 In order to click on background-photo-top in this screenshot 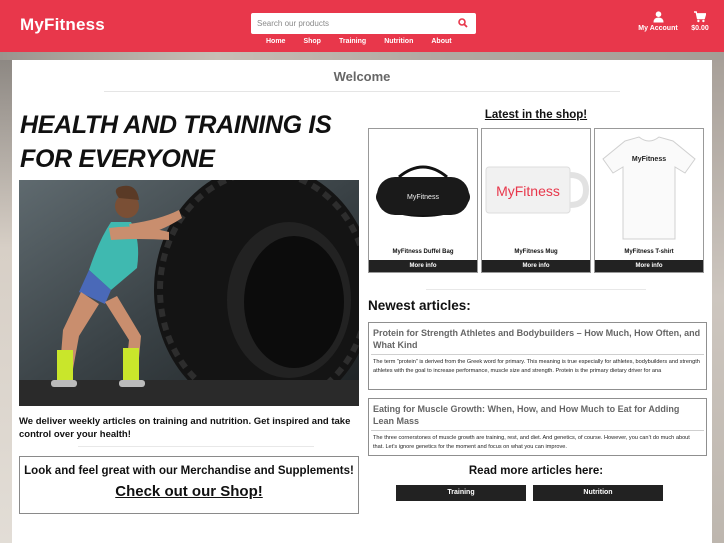, I will do `click(362, 56)`.